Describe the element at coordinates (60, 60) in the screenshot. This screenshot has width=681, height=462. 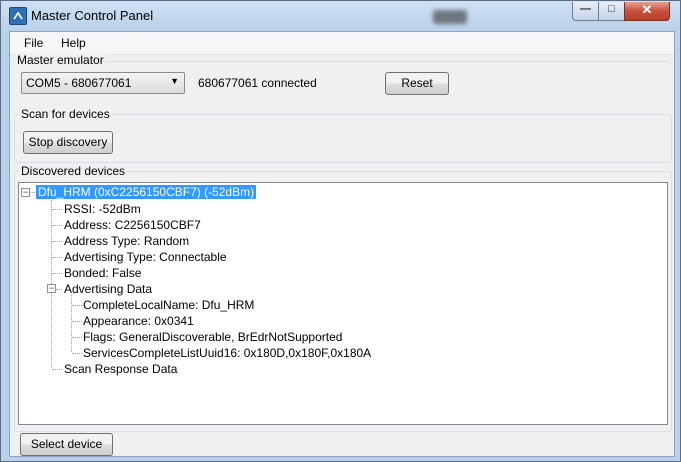
I see `master-emulator-label: Master emulator` at that location.